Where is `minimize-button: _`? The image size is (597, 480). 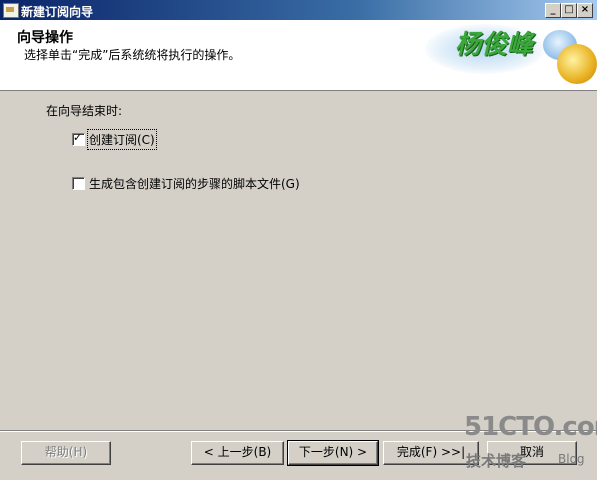 minimize-button: _ is located at coordinates (553, 10).